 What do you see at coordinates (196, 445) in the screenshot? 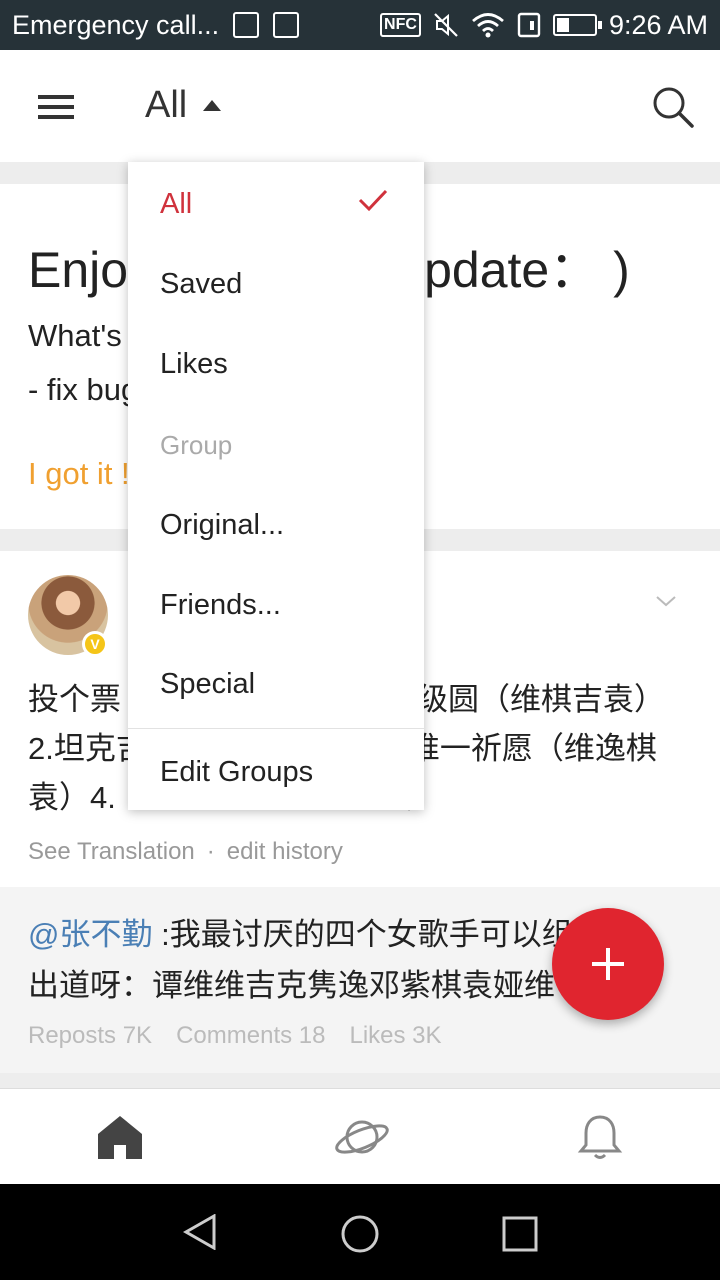
I see `menu-group-header: Group` at bounding box center [196, 445].